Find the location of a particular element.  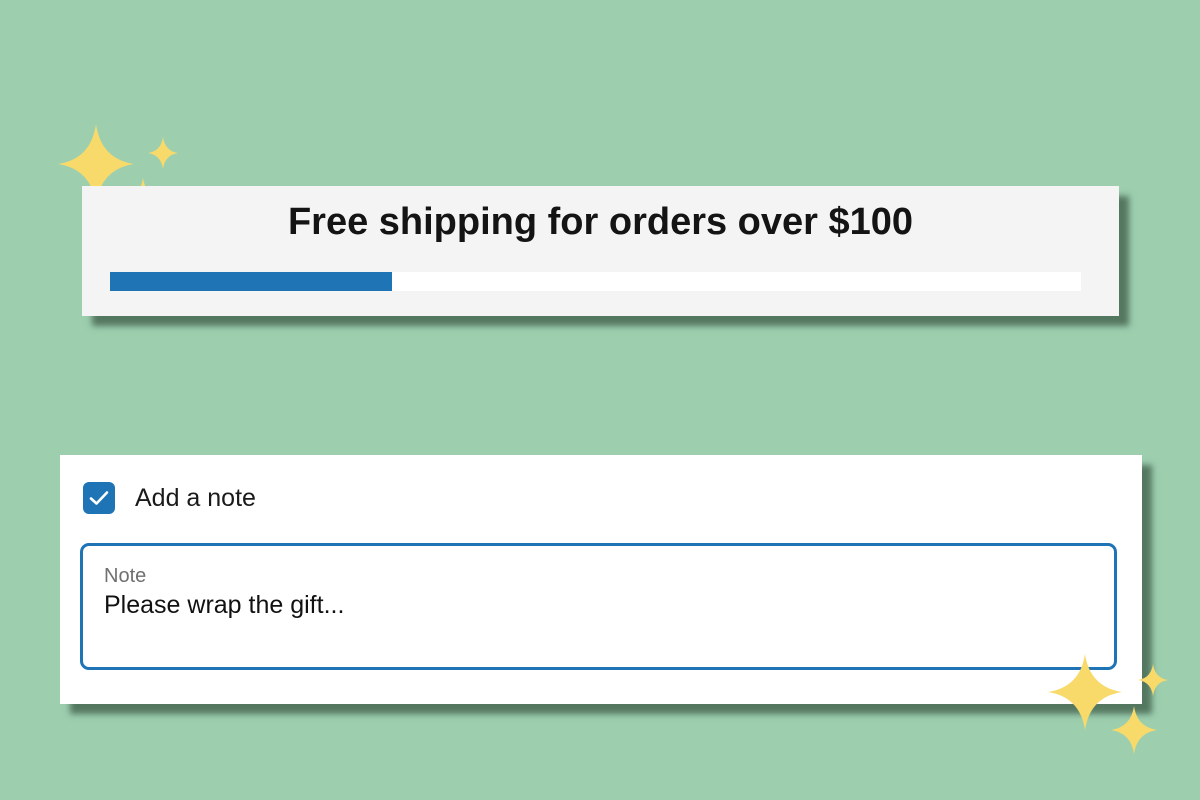

add-note-checkbox is located at coordinates (99, 498).